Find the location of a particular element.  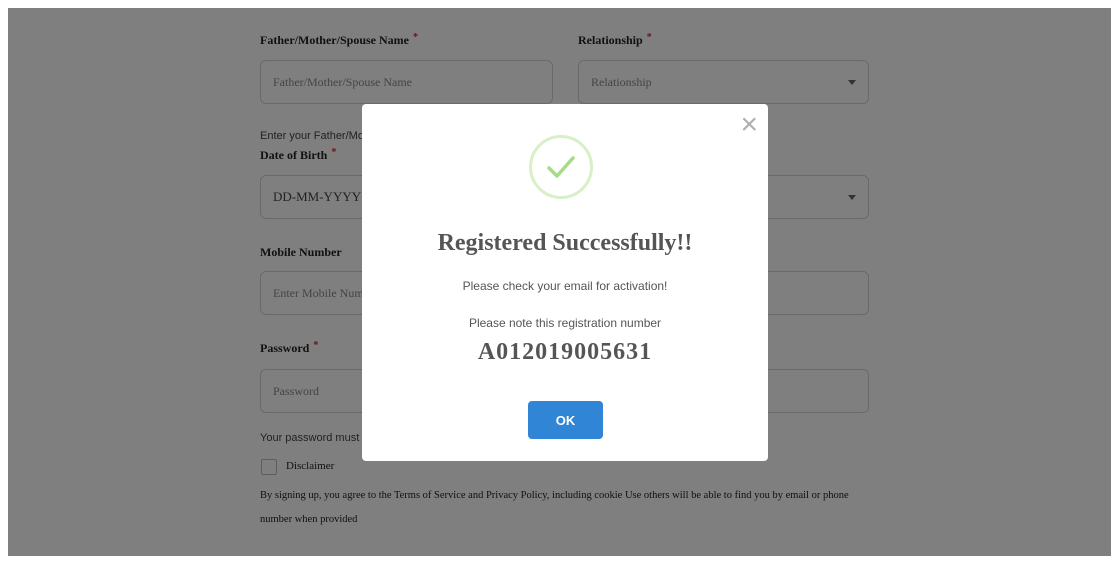

close-icon: × is located at coordinates (749, 125).